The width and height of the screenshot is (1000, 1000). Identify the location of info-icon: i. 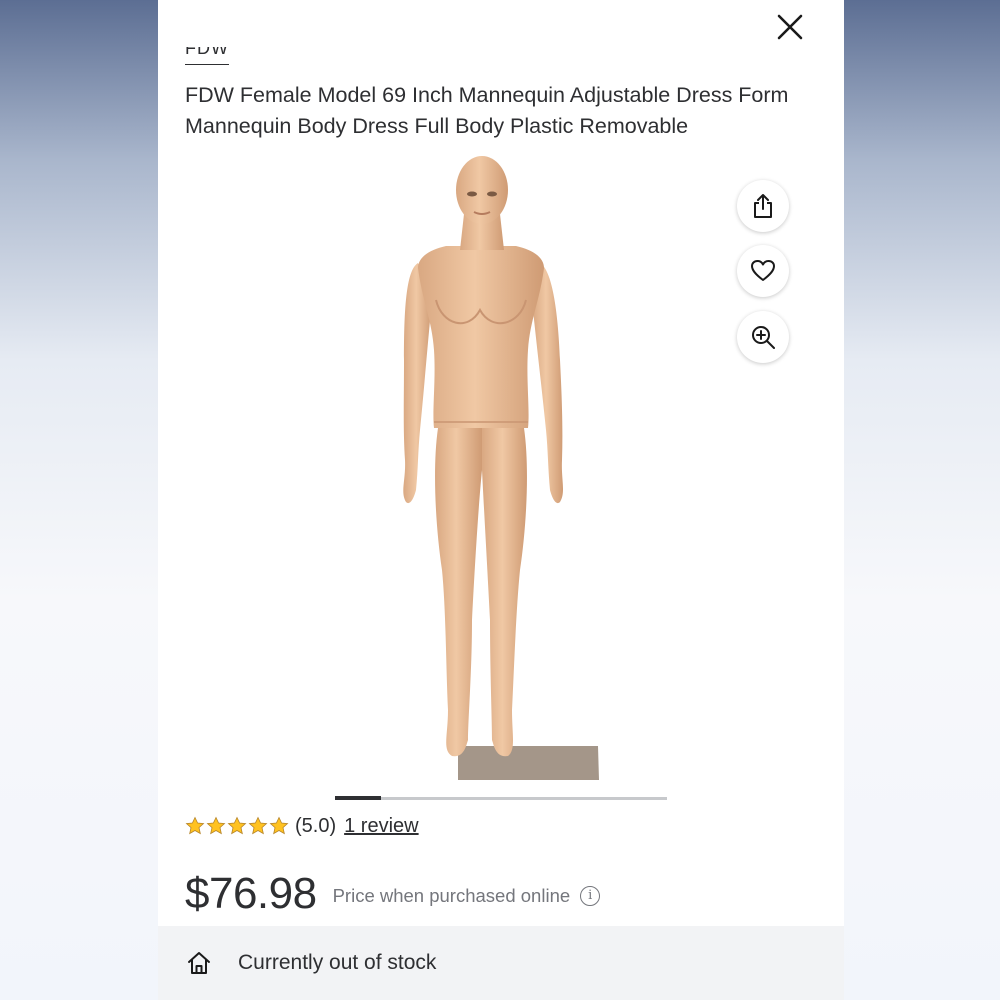
(590, 895).